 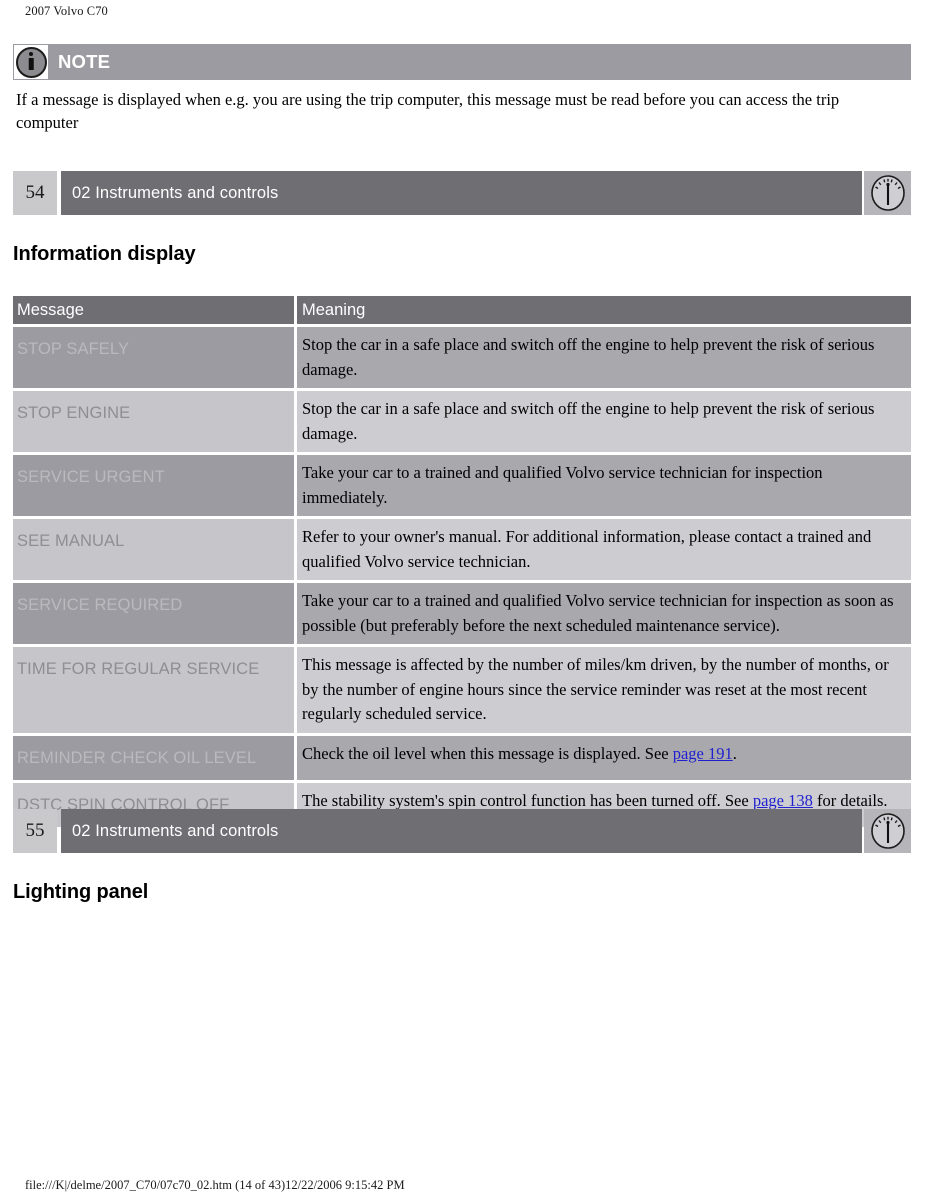 I want to click on page-reference-link: page 191, so click(x=703, y=753).